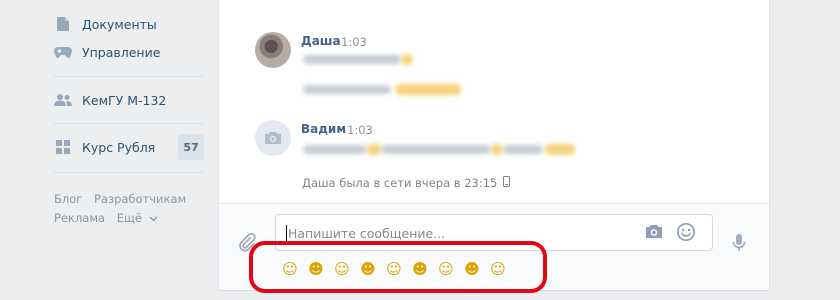 Image resolution: width=840 pixels, height=300 pixels. I want to click on sidebar-item-label: КемГУ М-132, so click(124, 100).